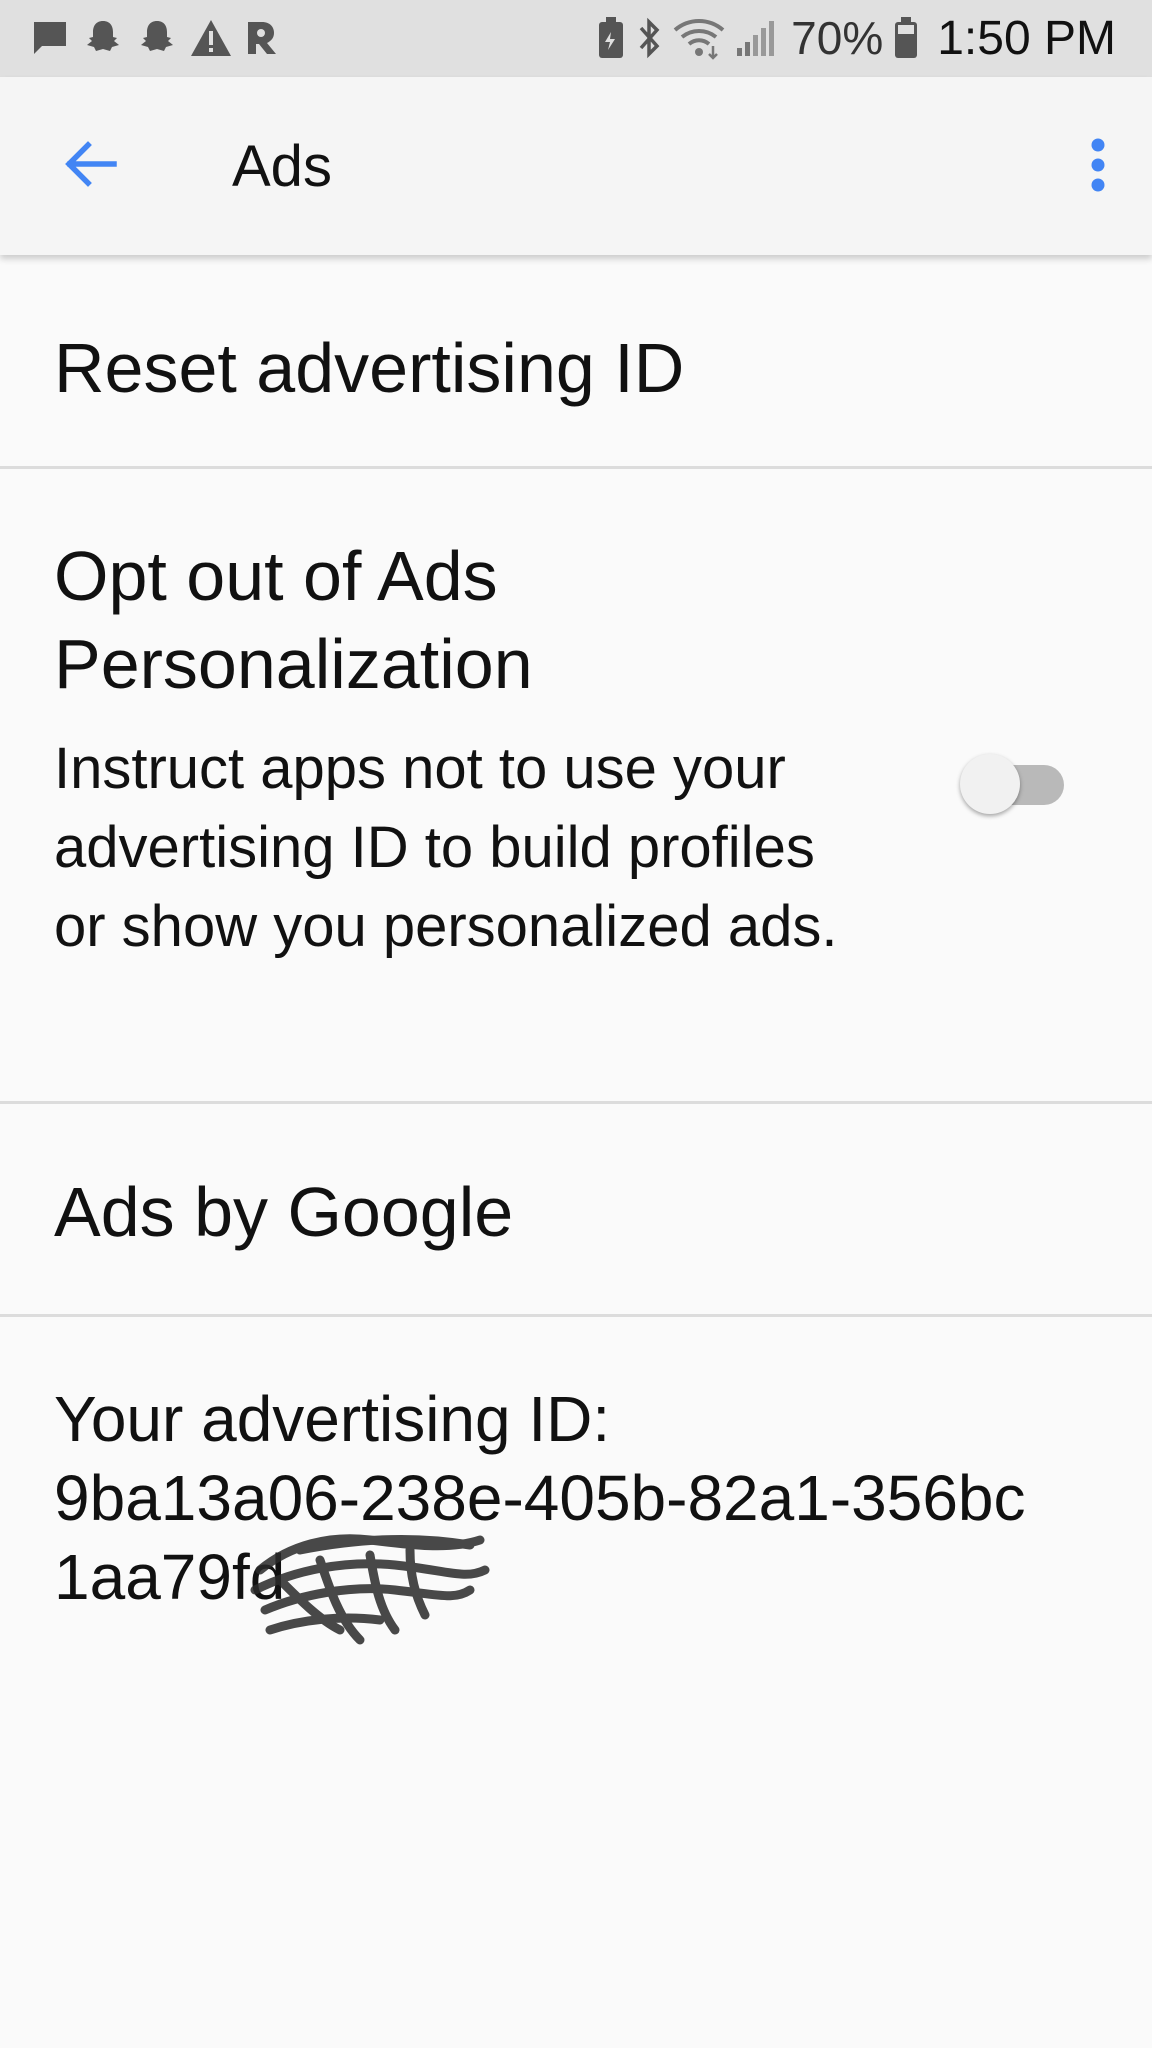 Image resolution: width=1152 pixels, height=2048 pixels. Describe the element at coordinates (293, 620) in the screenshot. I see `opt-out-title: Opt out of Ads Personalization` at that location.